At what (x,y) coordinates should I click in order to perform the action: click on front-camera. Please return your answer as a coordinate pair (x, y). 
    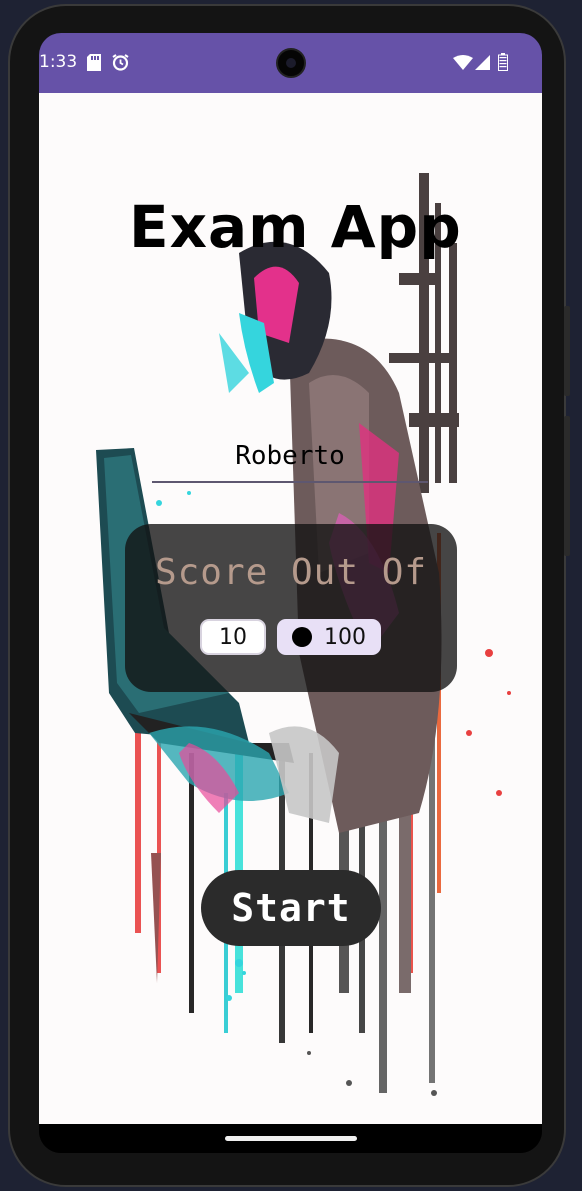
    Looking at the image, I should click on (291, 63).